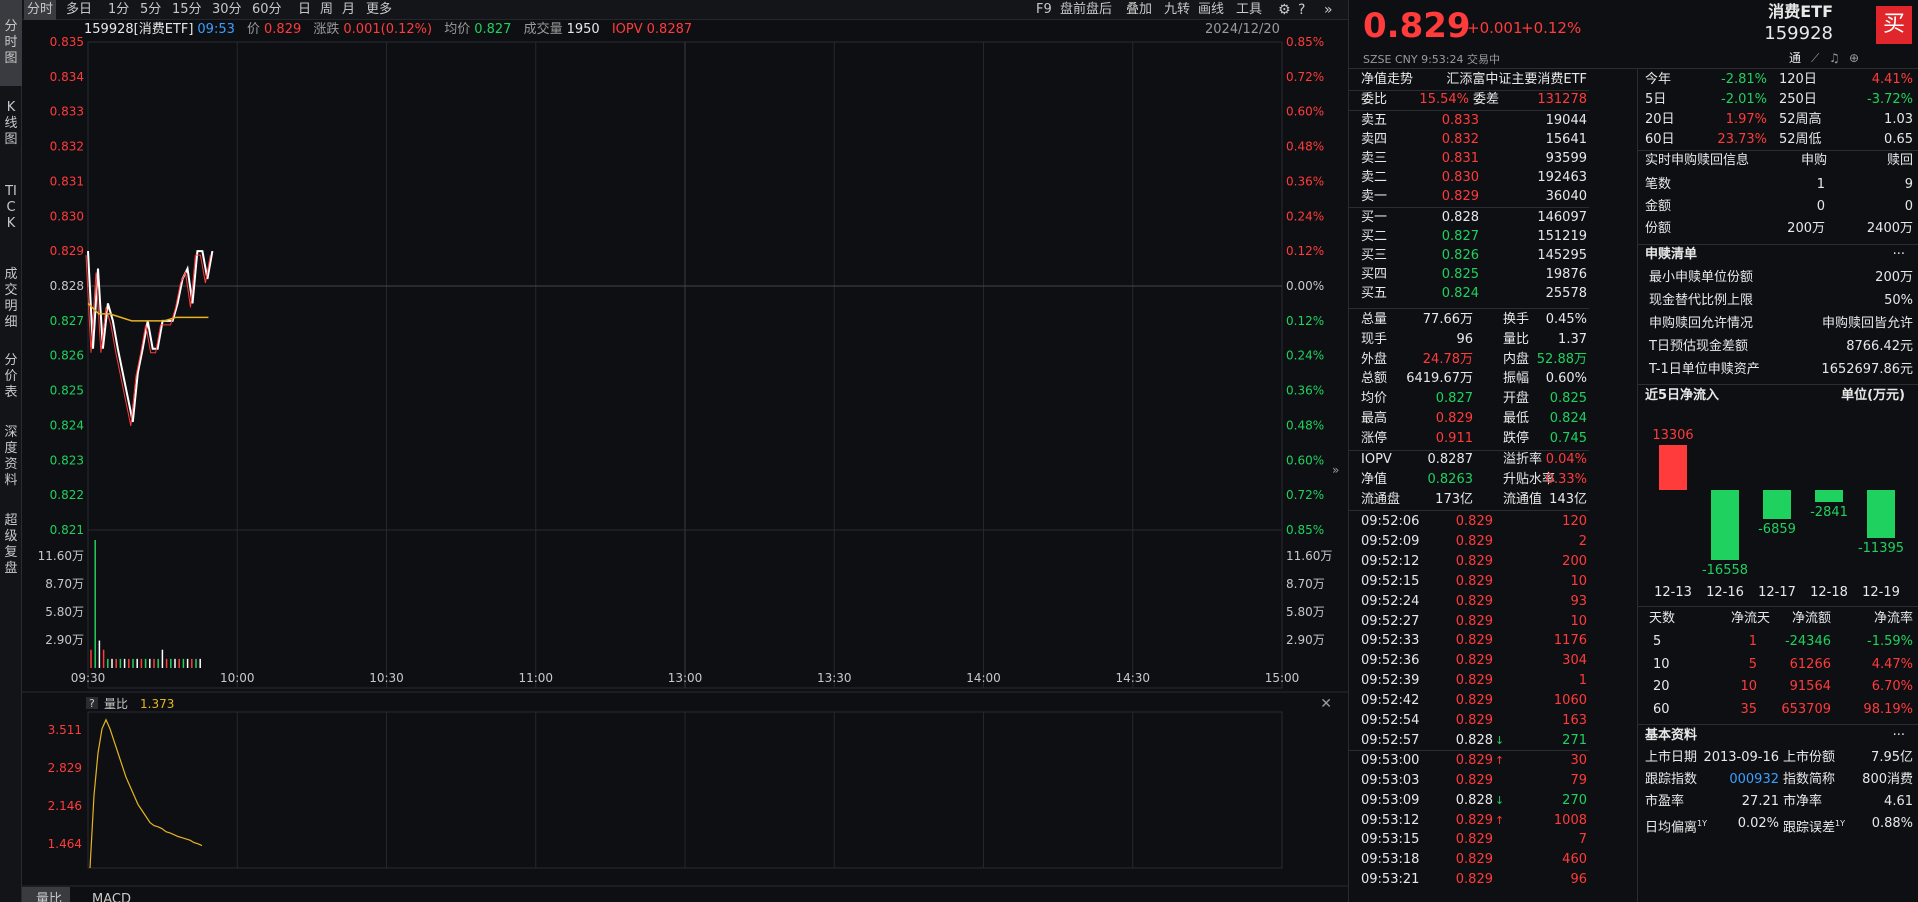 Image resolution: width=1918 pixels, height=902 pixels. Describe the element at coordinates (67, 77) in the screenshot. I see `price-axis-label: 0.834` at that location.